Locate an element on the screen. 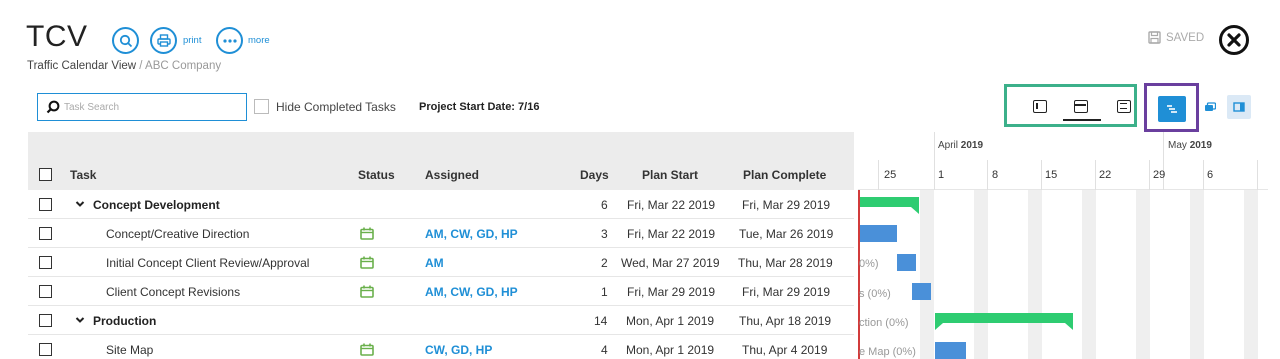  active-view-indicator is located at coordinates (1082, 120).